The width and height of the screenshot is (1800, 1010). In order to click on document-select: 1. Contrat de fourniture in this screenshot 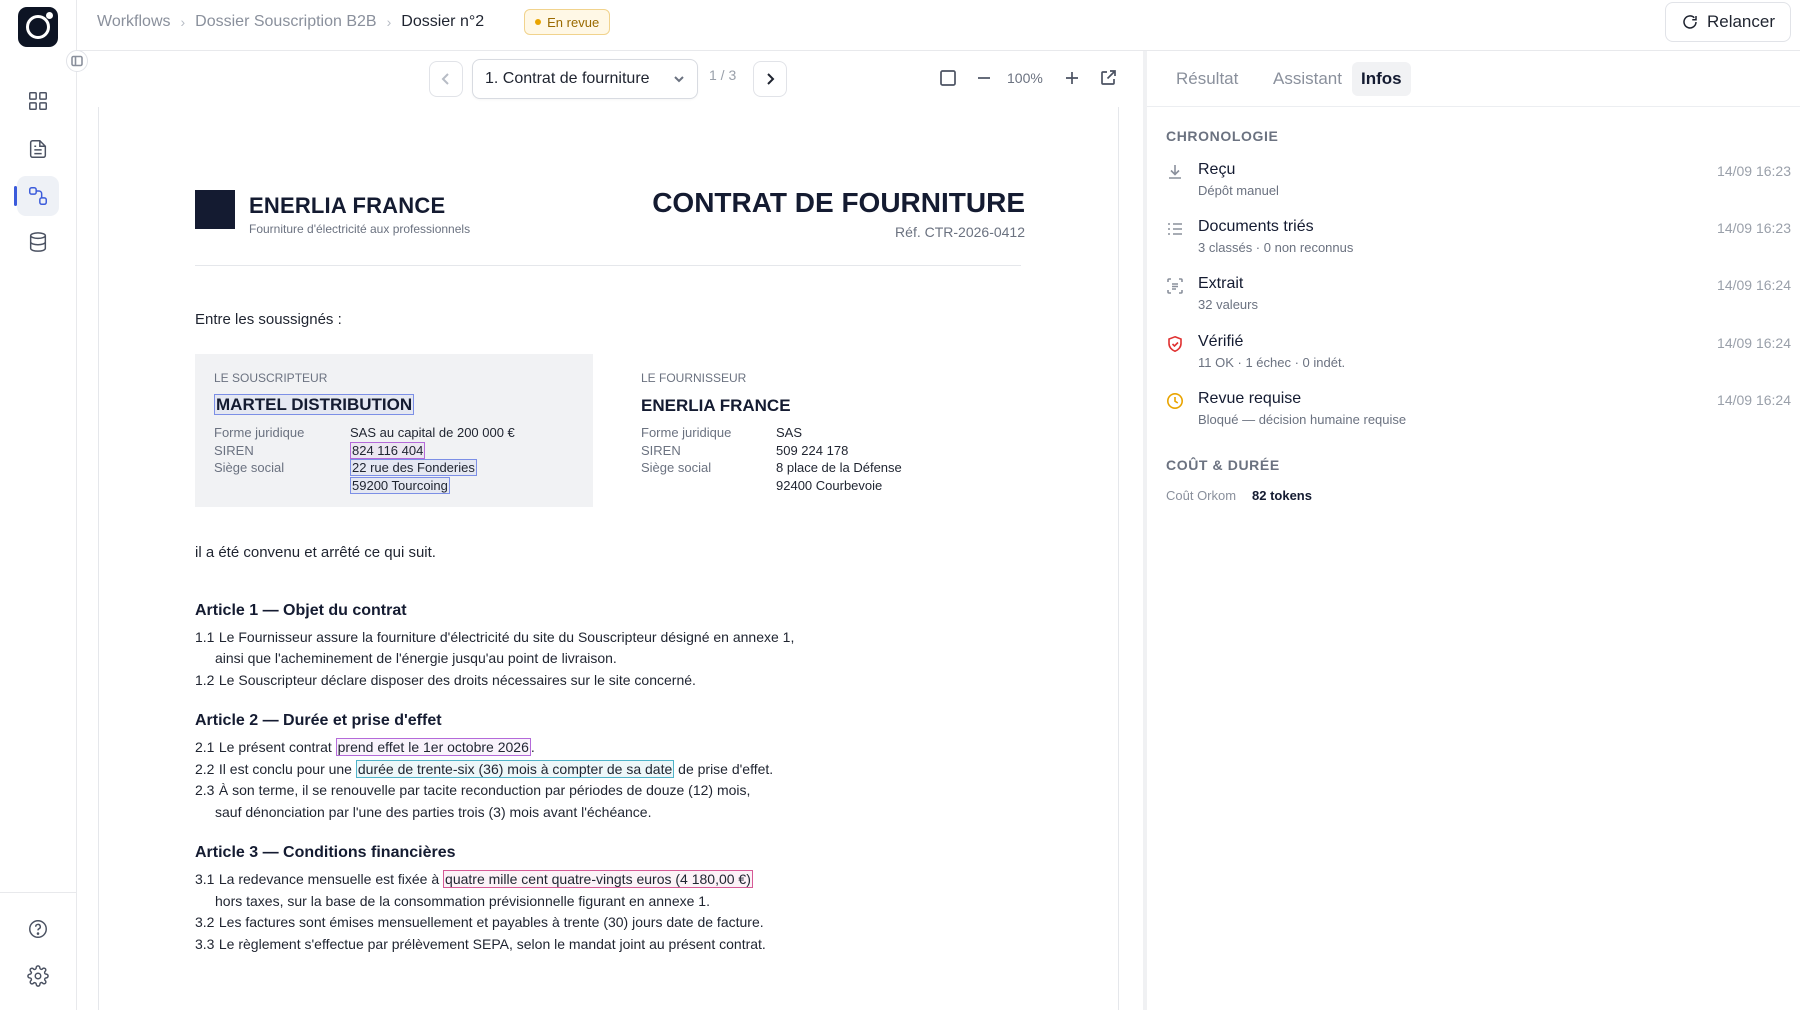, I will do `click(585, 79)`.